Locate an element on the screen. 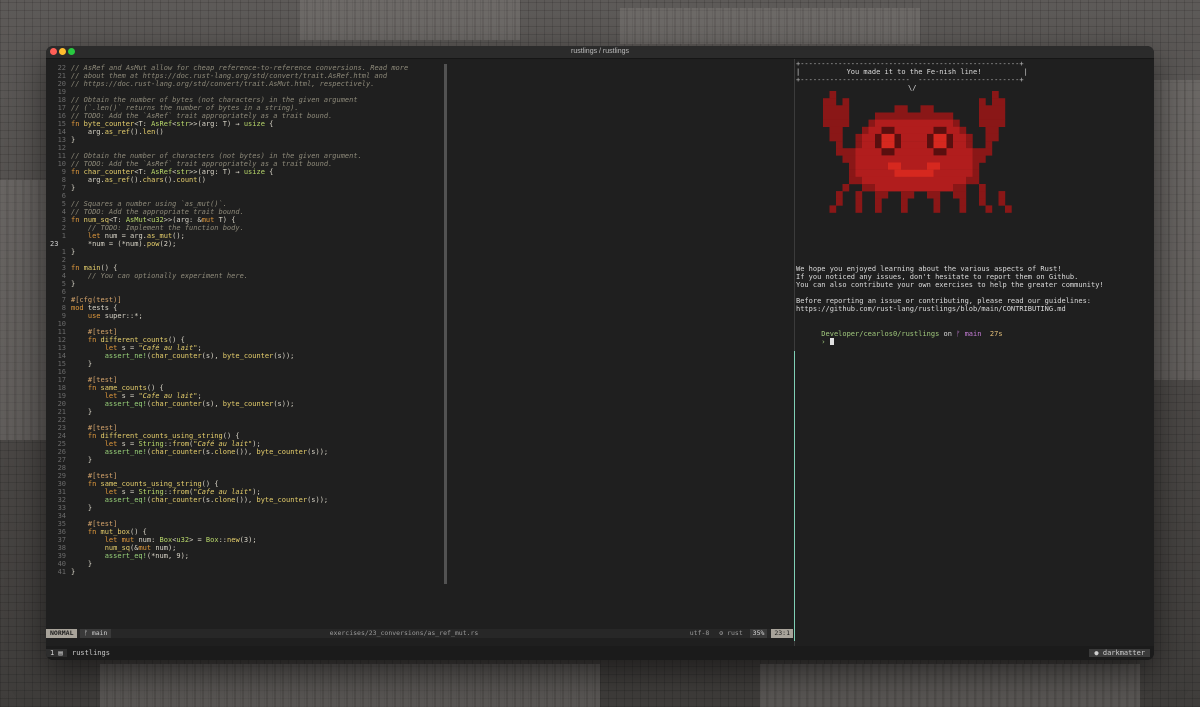 This screenshot has width=1200, height=707. code-token: String is located at coordinates (151, 492).